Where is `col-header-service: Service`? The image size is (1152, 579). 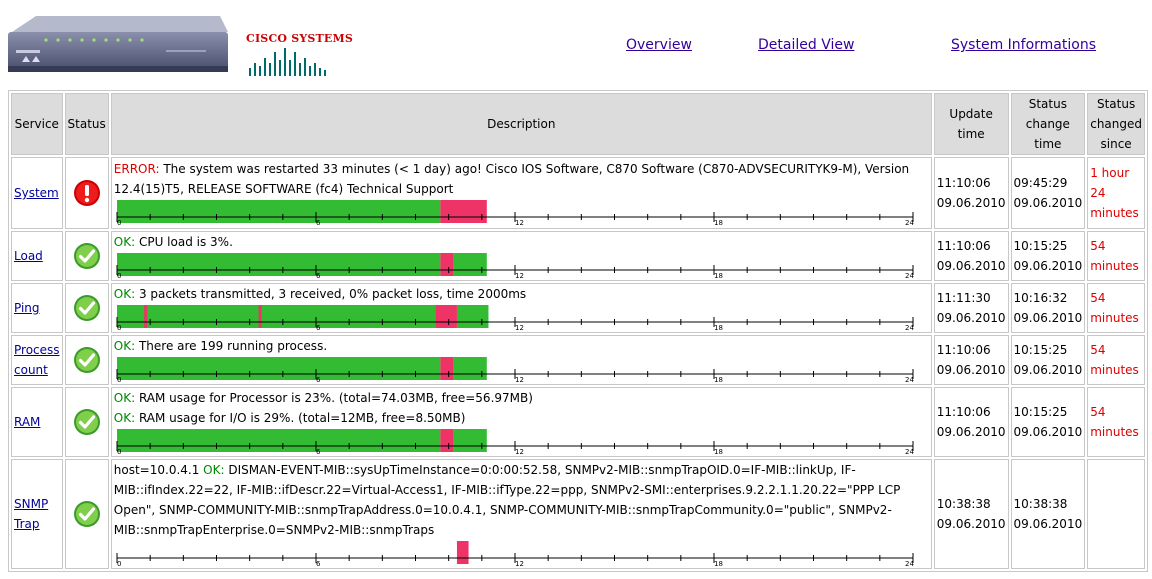 col-header-service: Service is located at coordinates (37, 124).